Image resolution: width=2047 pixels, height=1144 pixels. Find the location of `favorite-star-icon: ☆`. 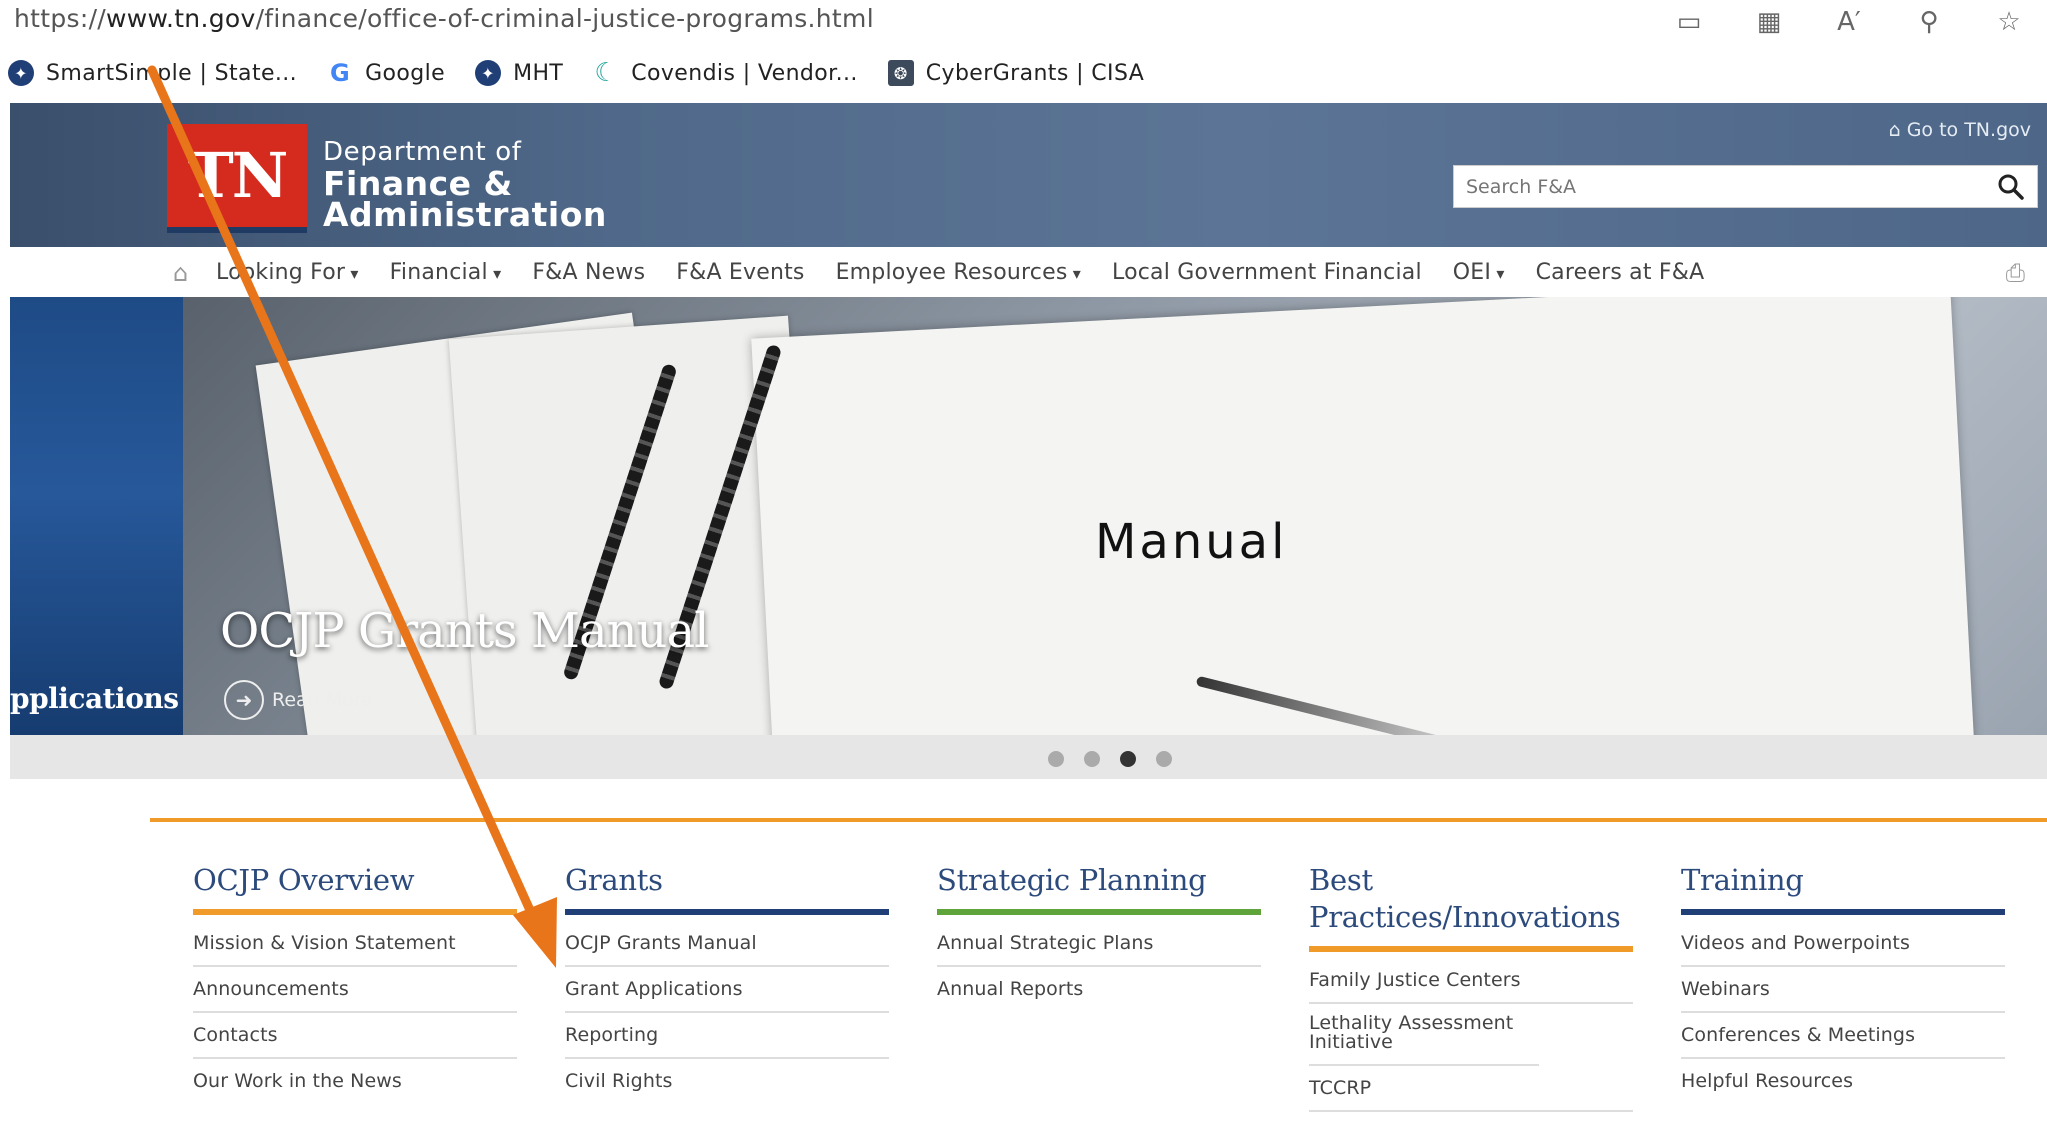

favorite-star-icon: ☆ is located at coordinates (2009, 22).